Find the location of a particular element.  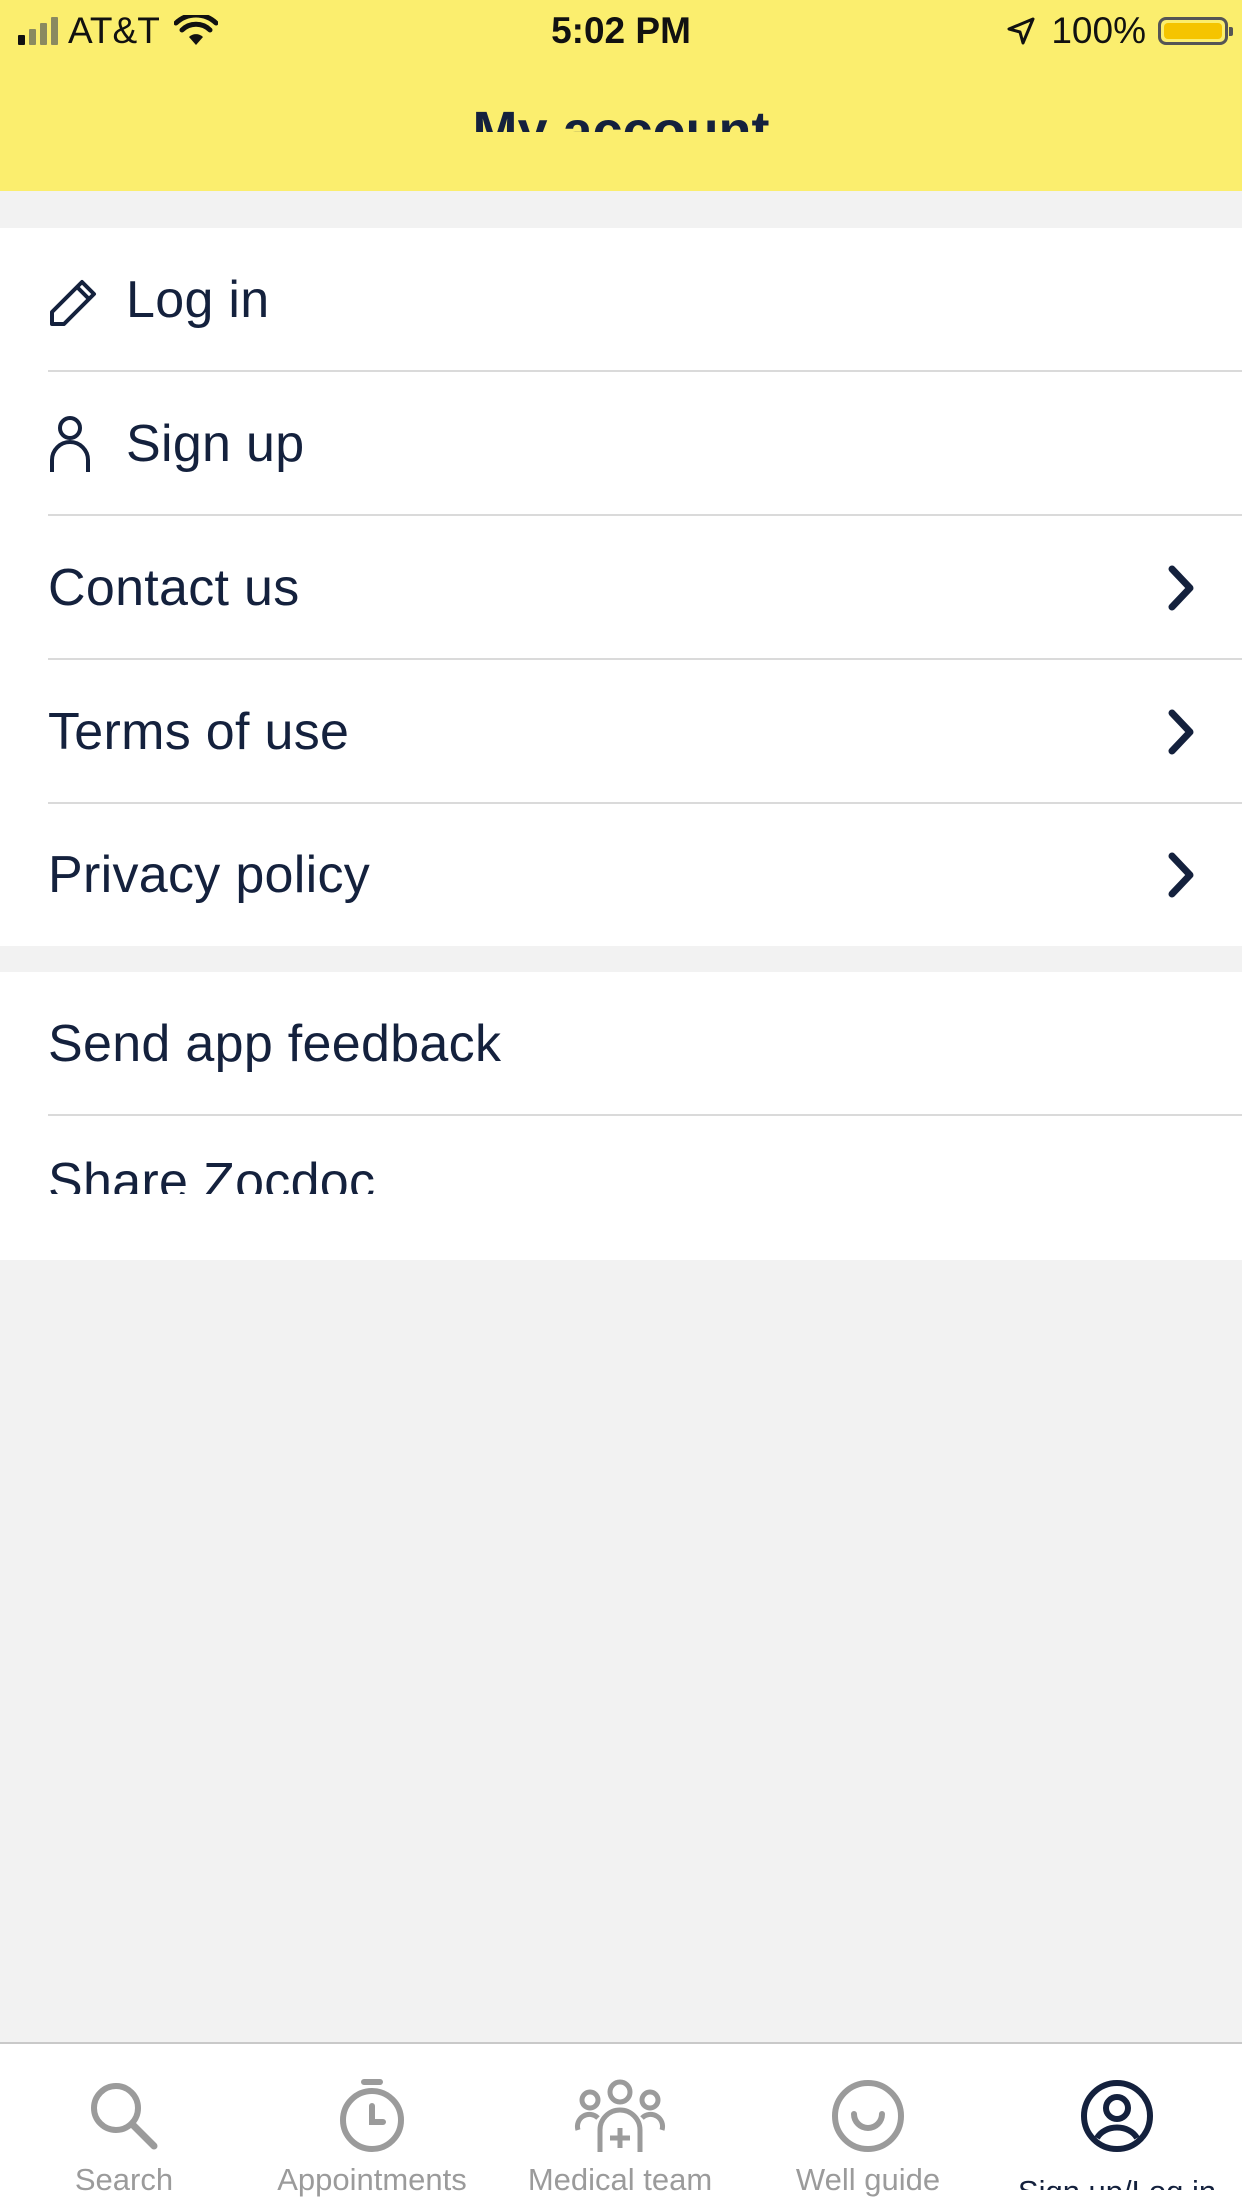

pencil-icon is located at coordinates (73, 303).